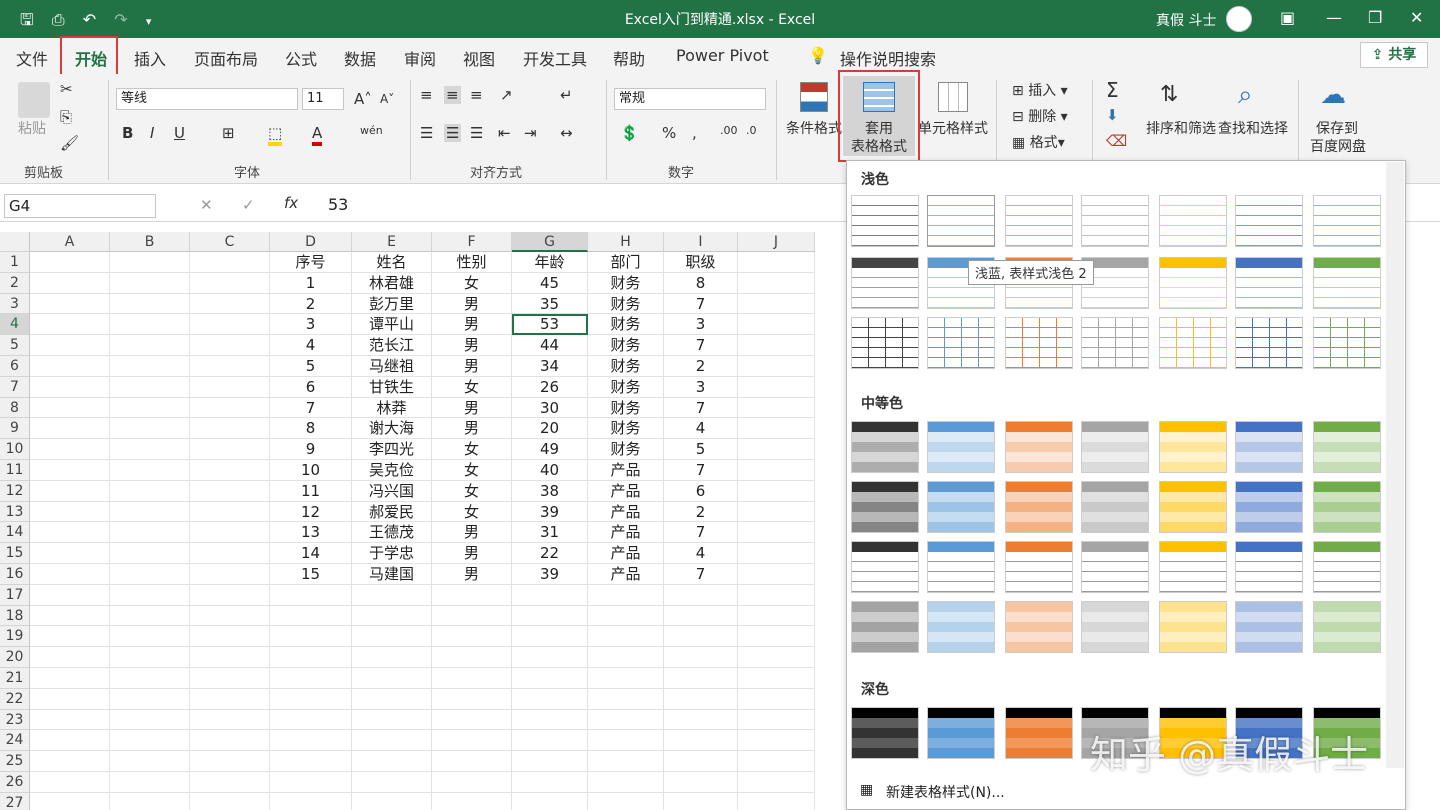 The width and height of the screenshot is (1440, 810). Describe the element at coordinates (504, 133) in the screenshot. I see `decrease-indent-icon: ⇤` at that location.